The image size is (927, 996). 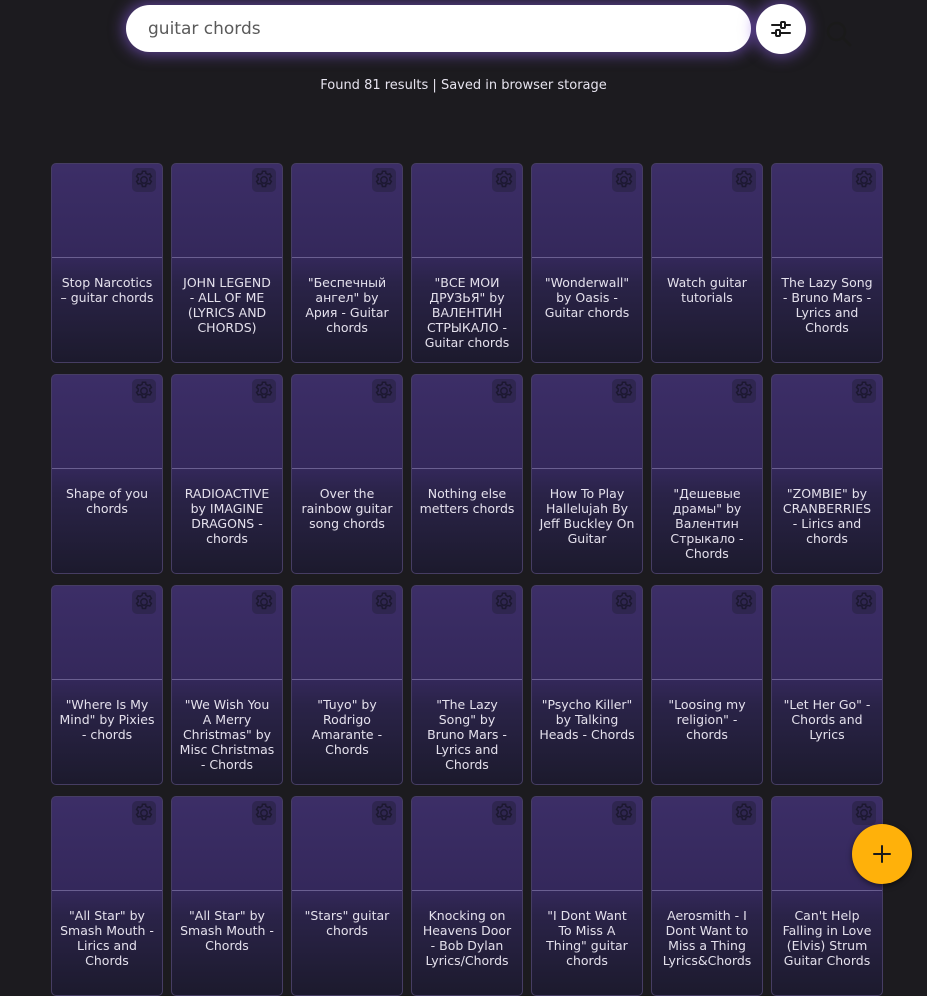 I want to click on result-card: Nothing else metters chords, so click(x=467, y=474).